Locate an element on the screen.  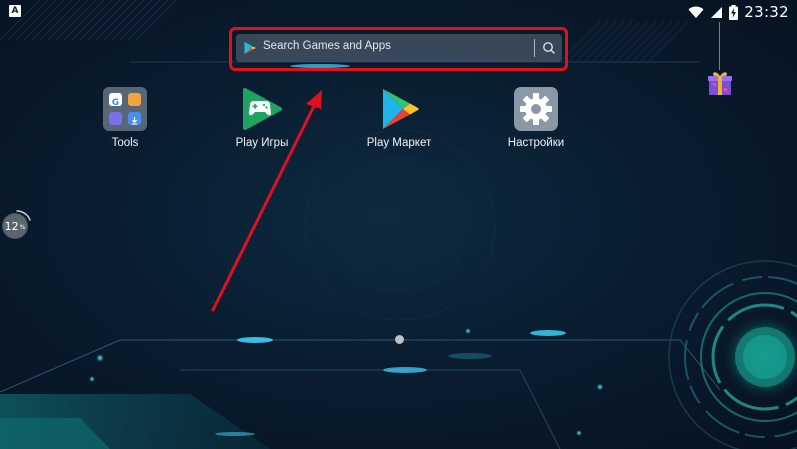
google-mini-icon: G is located at coordinates (115, 100).